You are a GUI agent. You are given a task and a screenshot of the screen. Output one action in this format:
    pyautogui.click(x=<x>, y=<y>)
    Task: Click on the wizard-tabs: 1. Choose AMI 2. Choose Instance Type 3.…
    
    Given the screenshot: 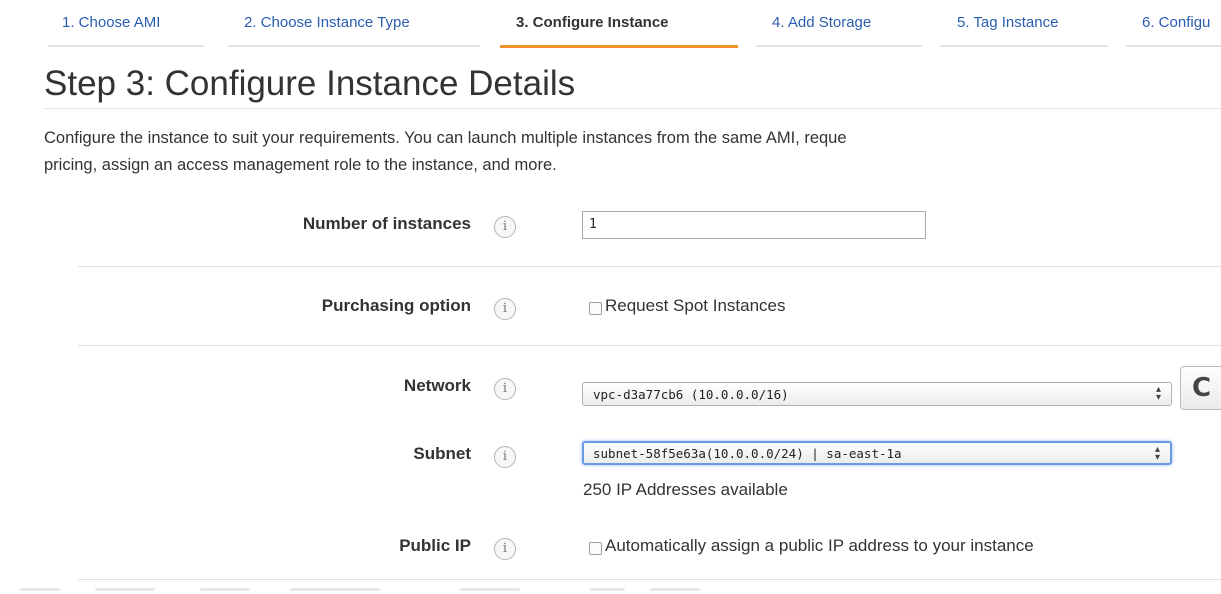 What is the action you would take?
    pyautogui.click(x=610, y=24)
    